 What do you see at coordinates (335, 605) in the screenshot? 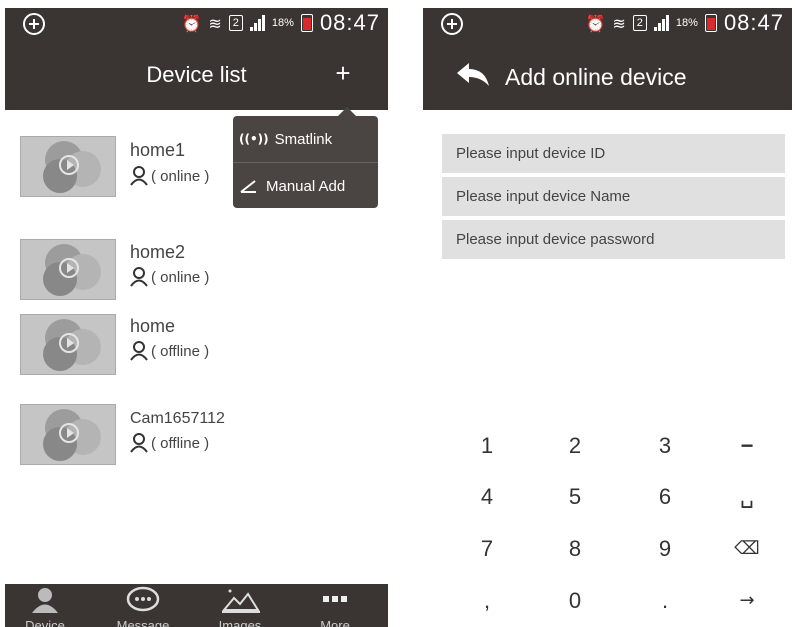
I see `tab-more: More` at bounding box center [335, 605].